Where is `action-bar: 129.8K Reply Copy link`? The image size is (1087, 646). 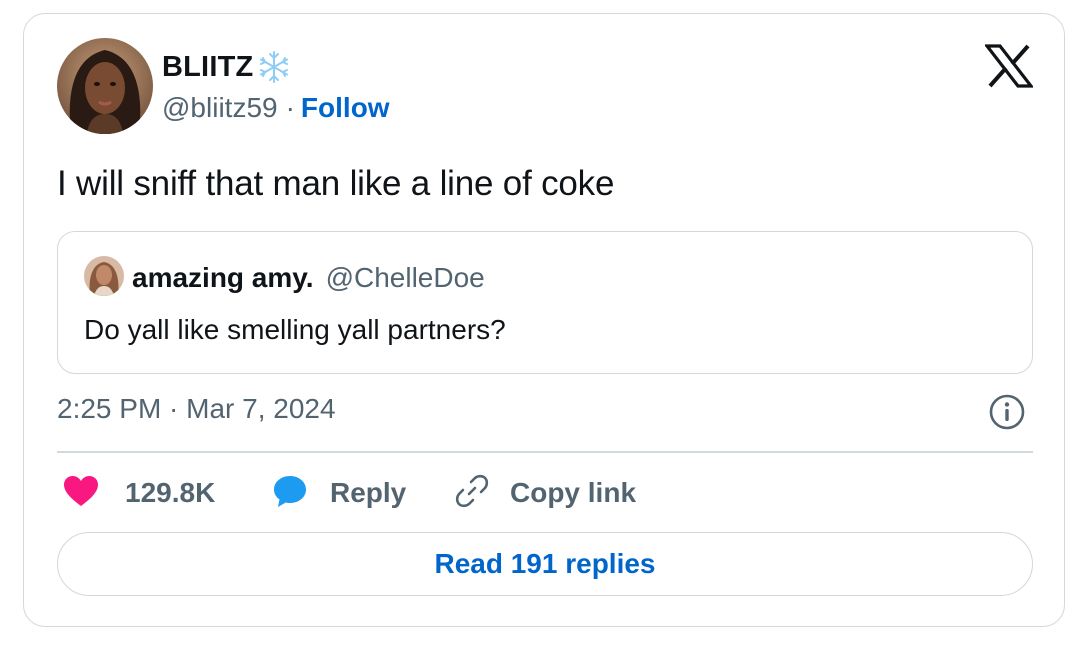 action-bar: 129.8K Reply Copy link is located at coordinates (545, 493).